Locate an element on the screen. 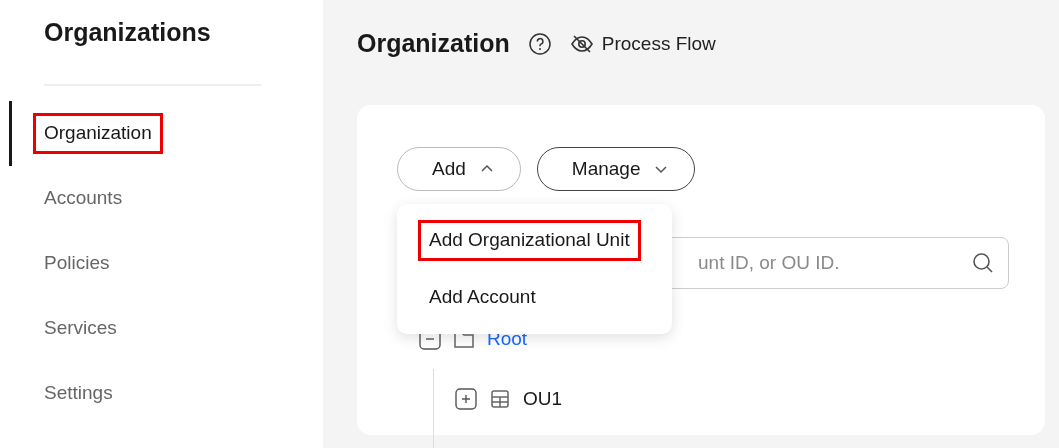 This screenshot has width=1059, height=448. search-icon is located at coordinates (983, 263).